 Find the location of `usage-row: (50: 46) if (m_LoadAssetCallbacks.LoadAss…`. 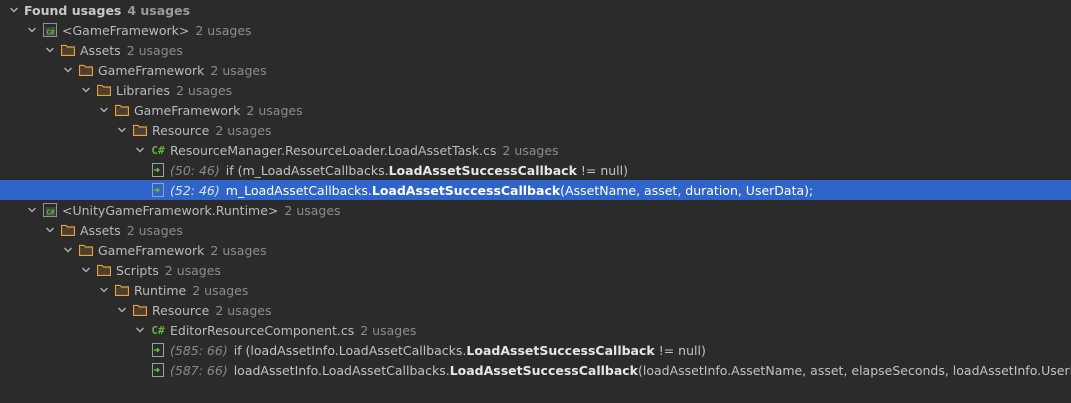

usage-row: (50: 46) if (m_LoadAssetCallbacks.LoadAss… is located at coordinates (535, 170).